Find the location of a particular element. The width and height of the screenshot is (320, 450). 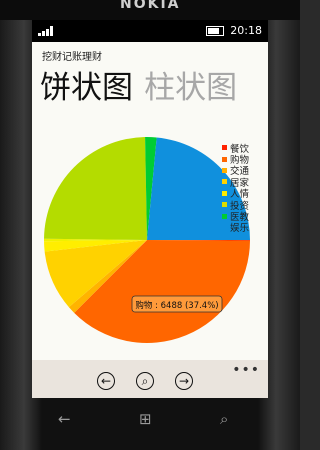

back-arrow-button: ← is located at coordinates (106, 381).